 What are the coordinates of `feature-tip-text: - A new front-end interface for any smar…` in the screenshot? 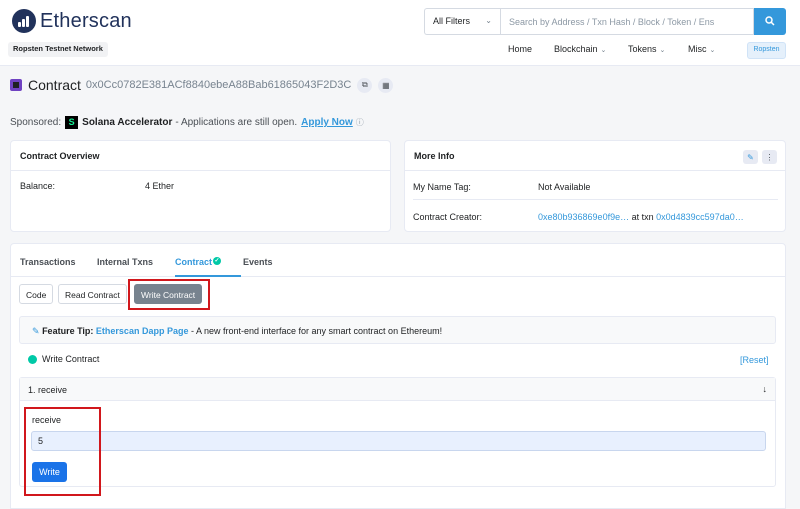 It's located at (316, 331).